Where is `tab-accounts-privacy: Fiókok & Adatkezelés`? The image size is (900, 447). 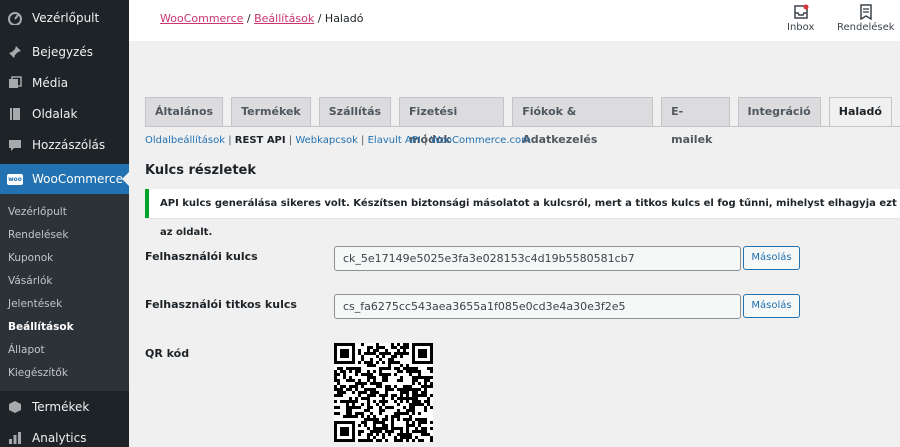 tab-accounts-privacy: Fiókok & Adatkezelés is located at coordinates (583, 121).